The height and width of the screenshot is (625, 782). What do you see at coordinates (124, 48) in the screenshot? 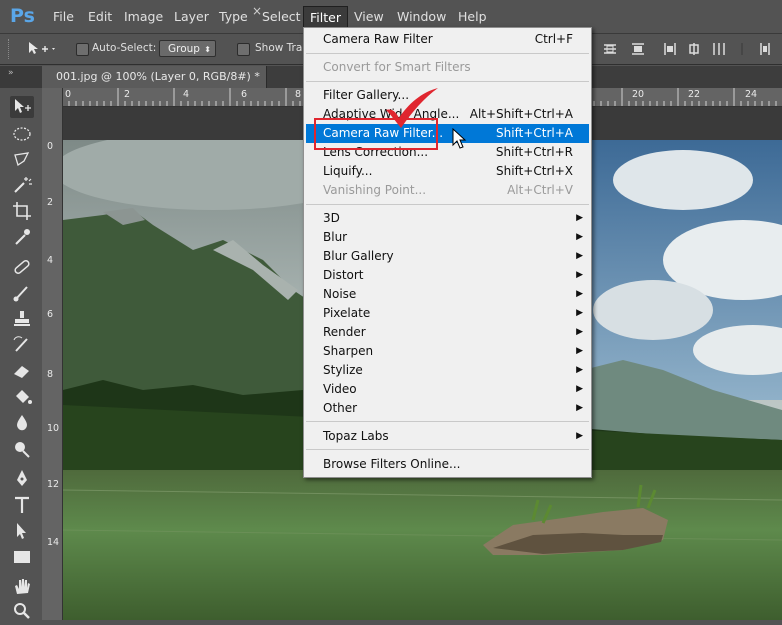
I see `auto-select-label: Auto-Select:` at bounding box center [124, 48].